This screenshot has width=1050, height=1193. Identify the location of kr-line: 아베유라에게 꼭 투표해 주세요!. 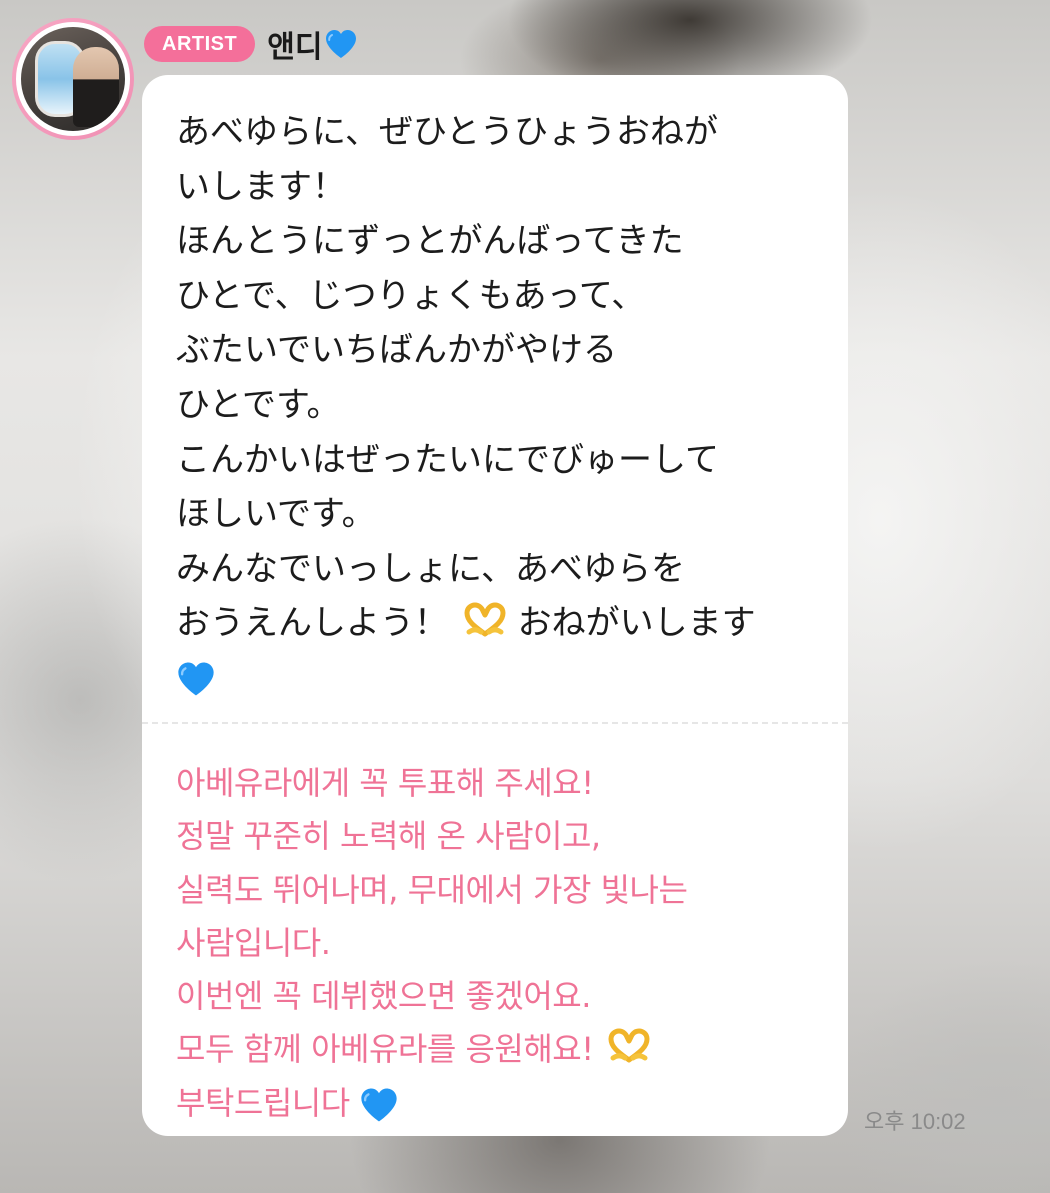
(385, 783).